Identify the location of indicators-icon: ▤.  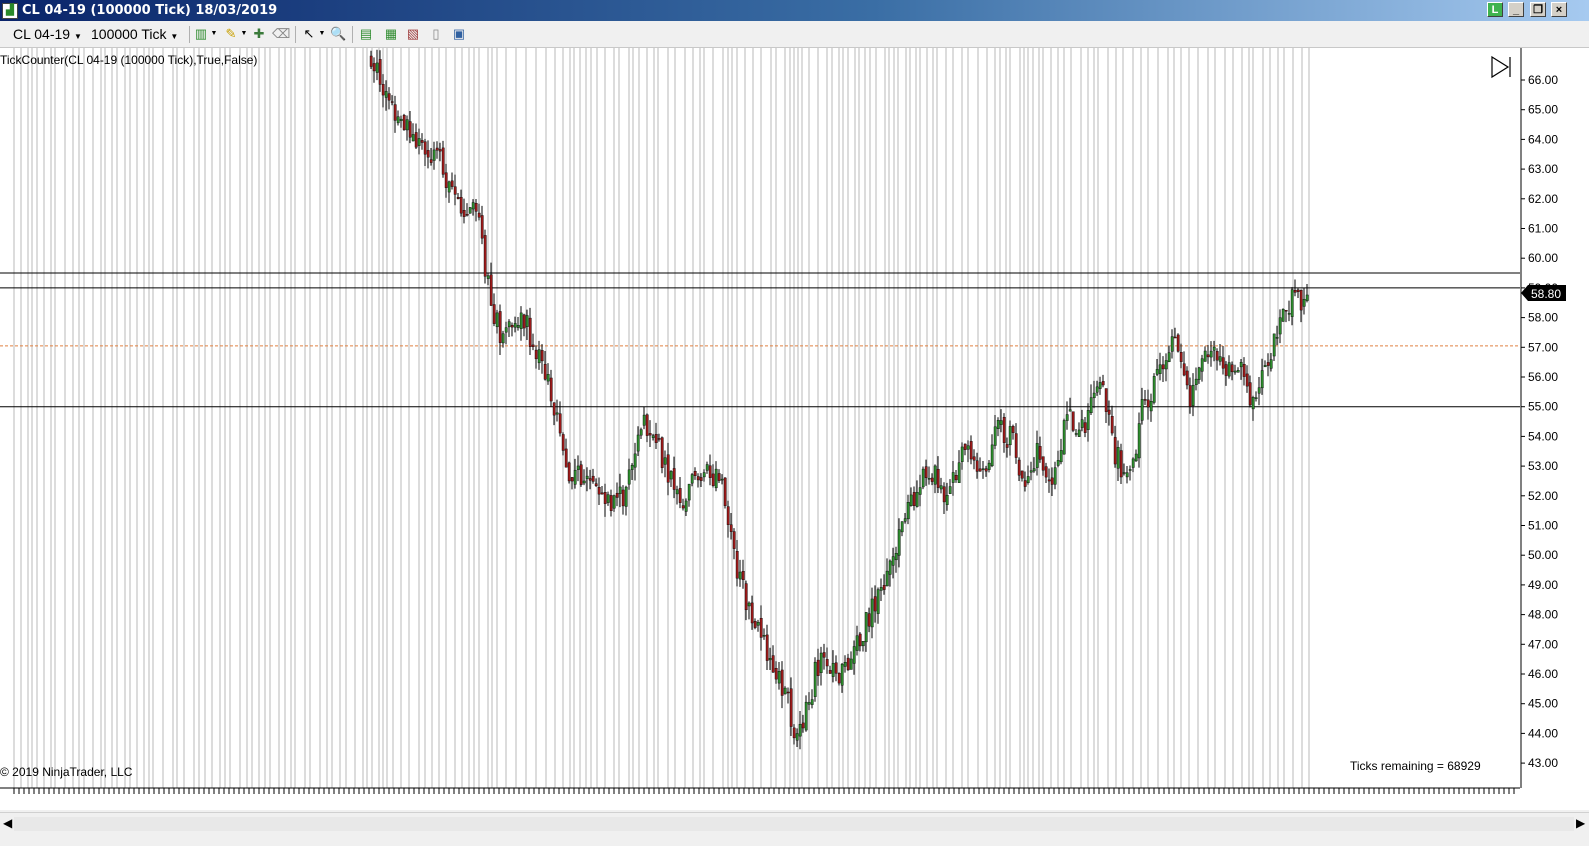
(366, 34).